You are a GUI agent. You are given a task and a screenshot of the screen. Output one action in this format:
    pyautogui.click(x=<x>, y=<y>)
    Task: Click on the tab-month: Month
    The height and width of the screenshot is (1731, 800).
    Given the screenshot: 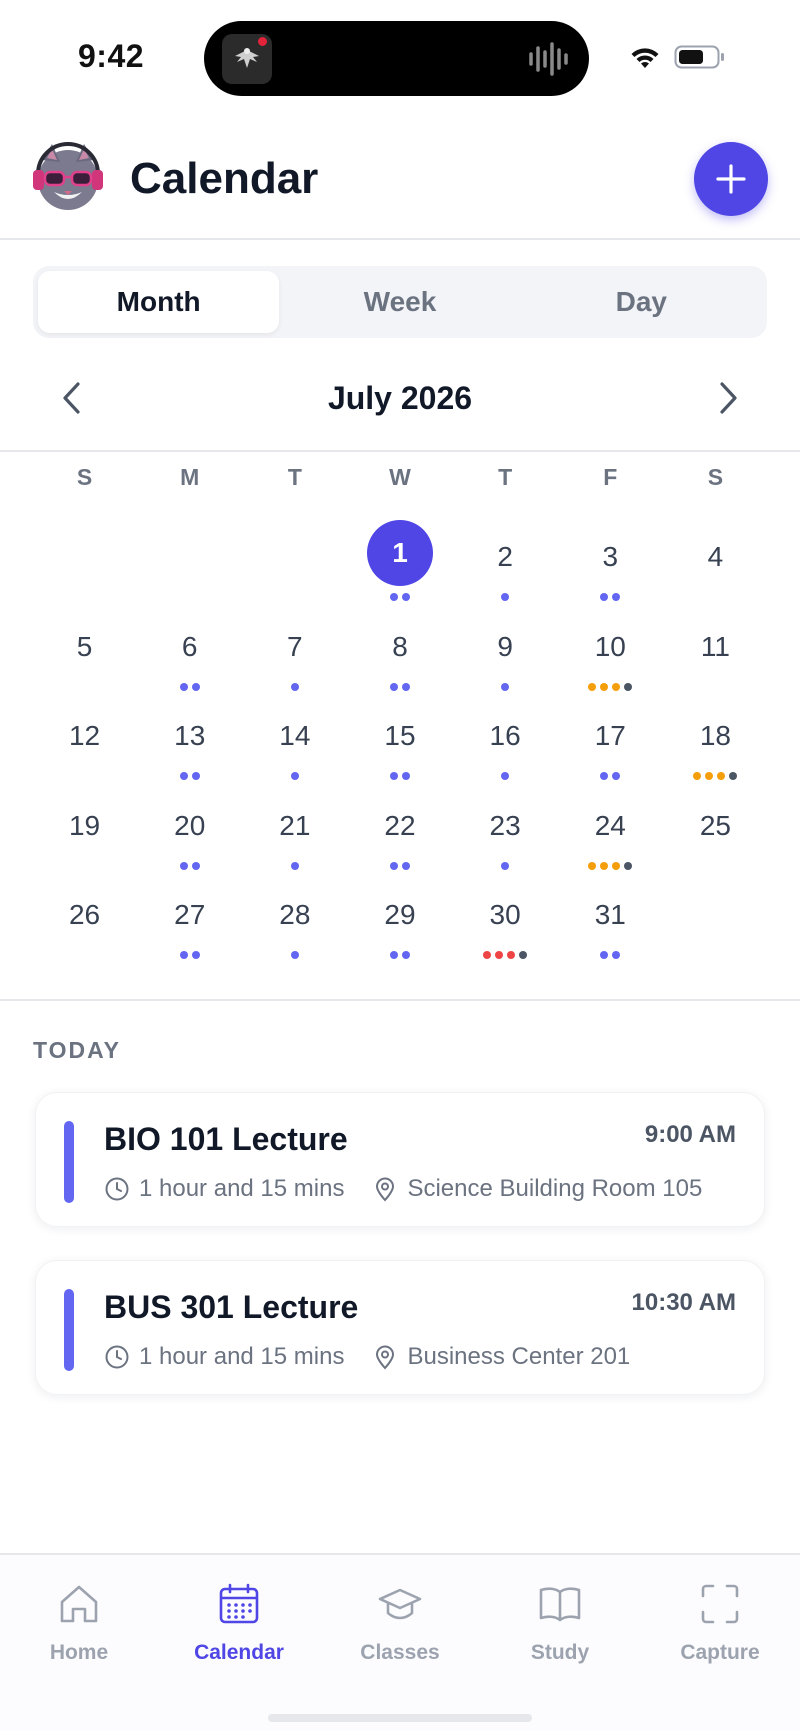 What is the action you would take?
    pyautogui.click(x=159, y=302)
    